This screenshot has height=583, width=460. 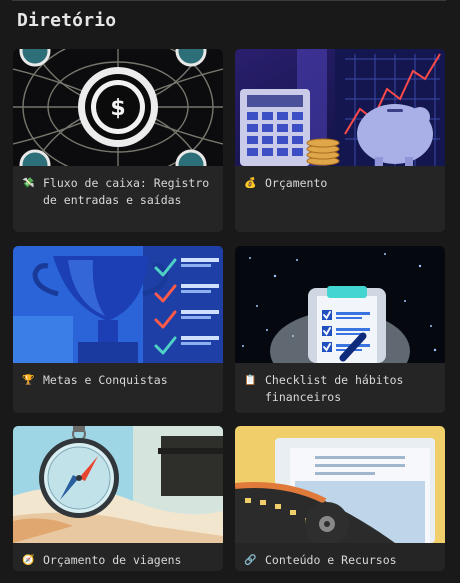 I want to click on card-cover-image: $, so click(x=118, y=107).